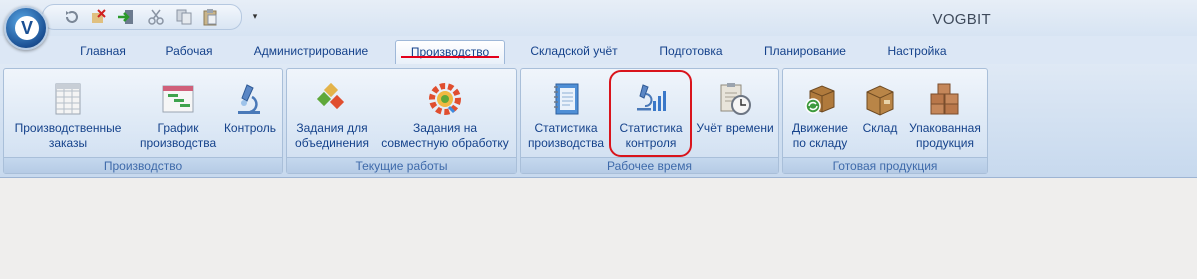 The image size is (1197, 279). I want to click on app-title: VOGBIT, so click(961, 19).